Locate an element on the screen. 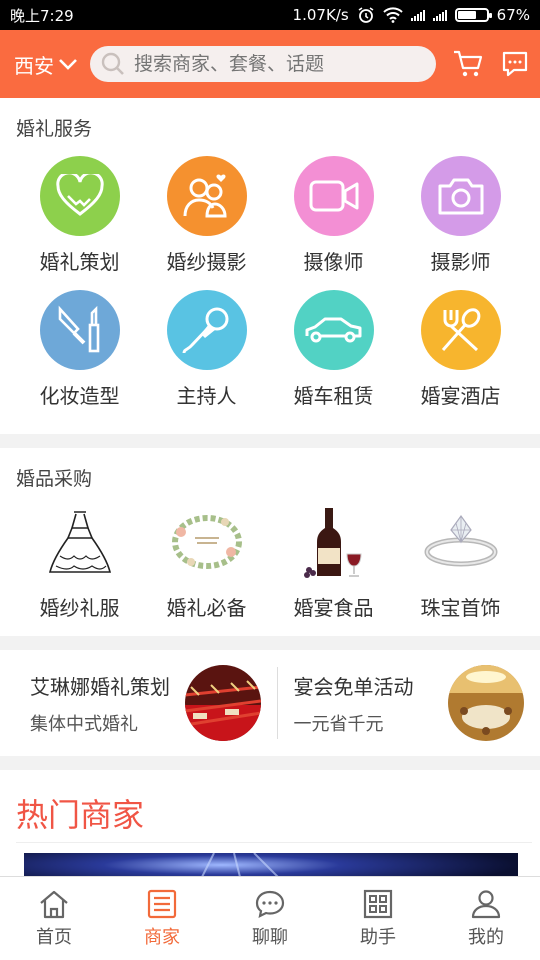 The image size is (540, 960). list-icon is located at coordinates (162, 903).